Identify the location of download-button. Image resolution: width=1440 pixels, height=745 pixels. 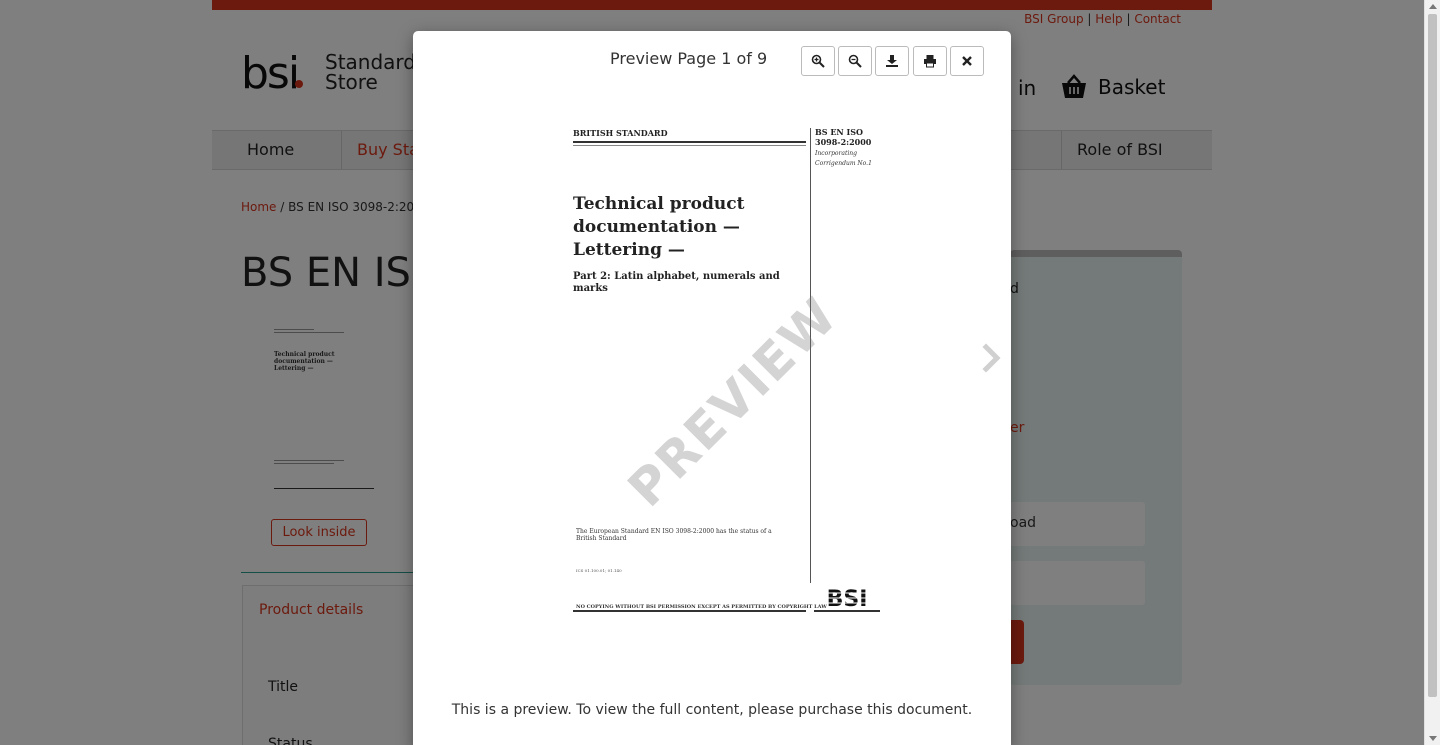
(892, 61).